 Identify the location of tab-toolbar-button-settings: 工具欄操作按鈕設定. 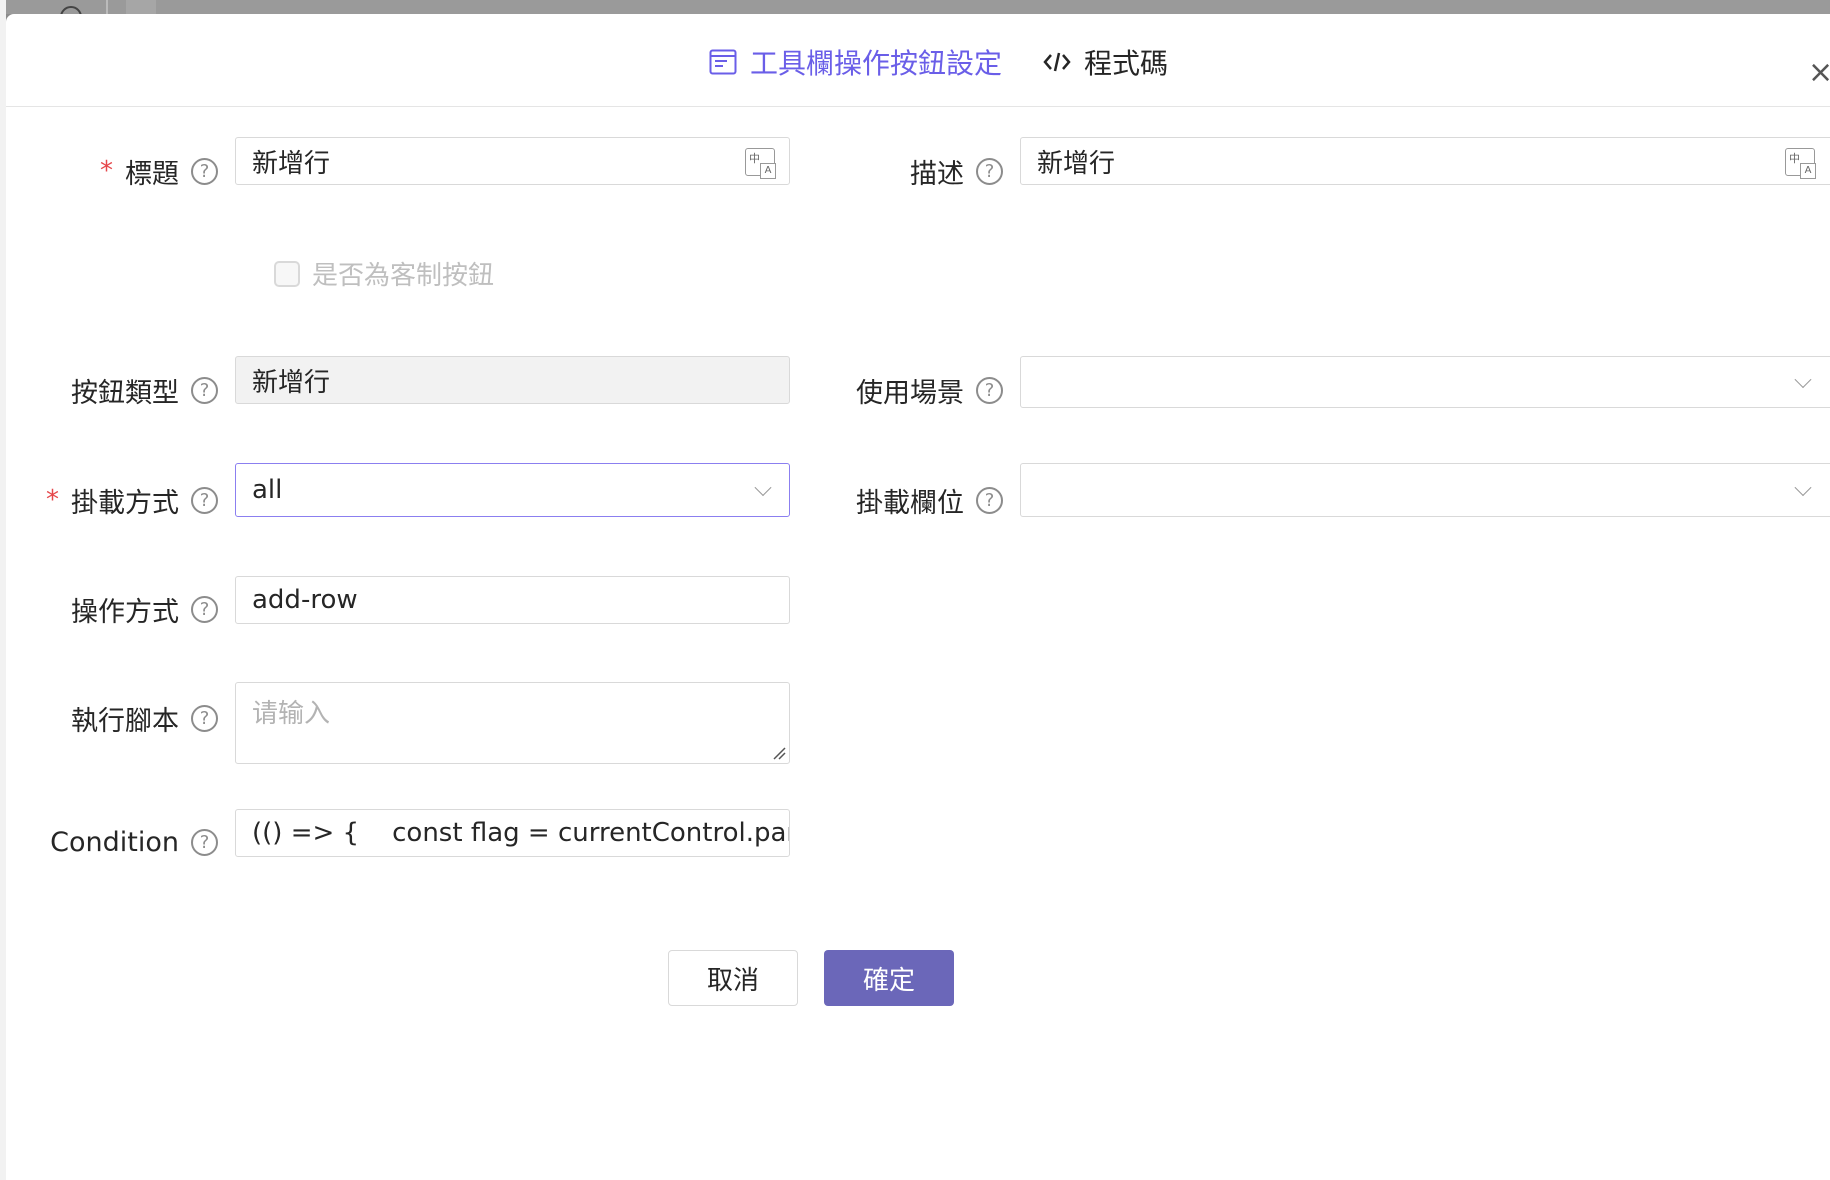
(855, 62).